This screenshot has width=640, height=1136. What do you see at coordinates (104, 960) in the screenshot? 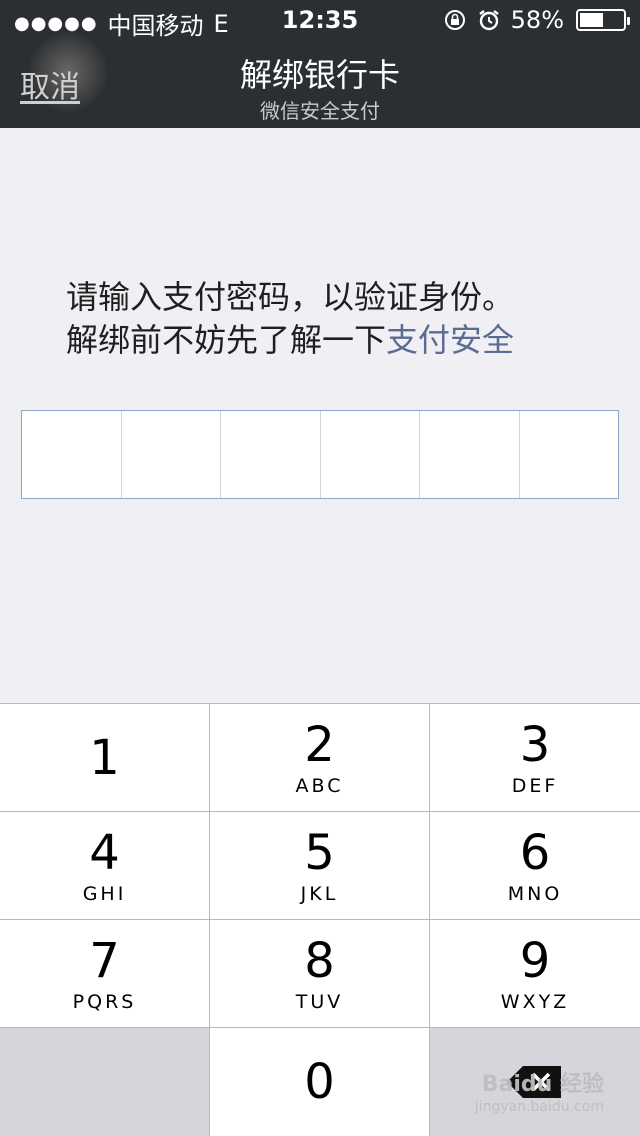
I see `key-digit: 7` at bounding box center [104, 960].